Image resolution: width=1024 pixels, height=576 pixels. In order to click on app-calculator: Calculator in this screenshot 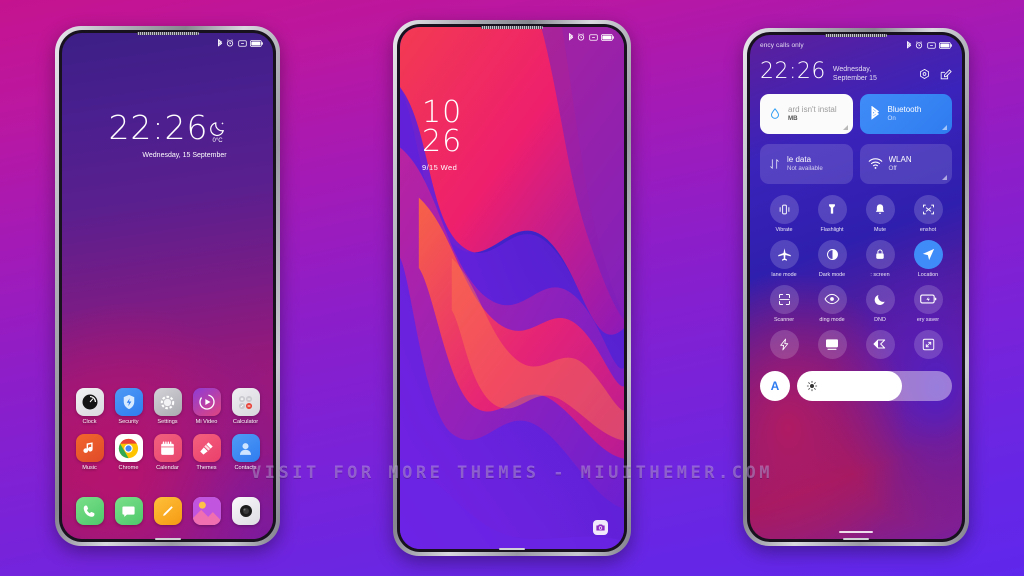, I will do `click(245, 406)`.